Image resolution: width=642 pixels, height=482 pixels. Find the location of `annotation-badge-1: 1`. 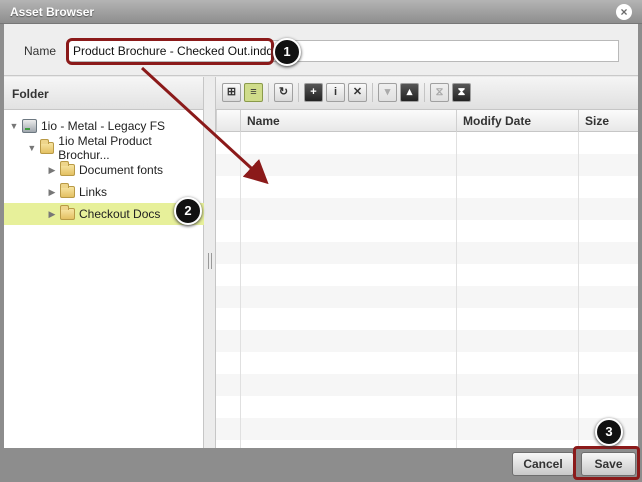

annotation-badge-1: 1 is located at coordinates (287, 52).